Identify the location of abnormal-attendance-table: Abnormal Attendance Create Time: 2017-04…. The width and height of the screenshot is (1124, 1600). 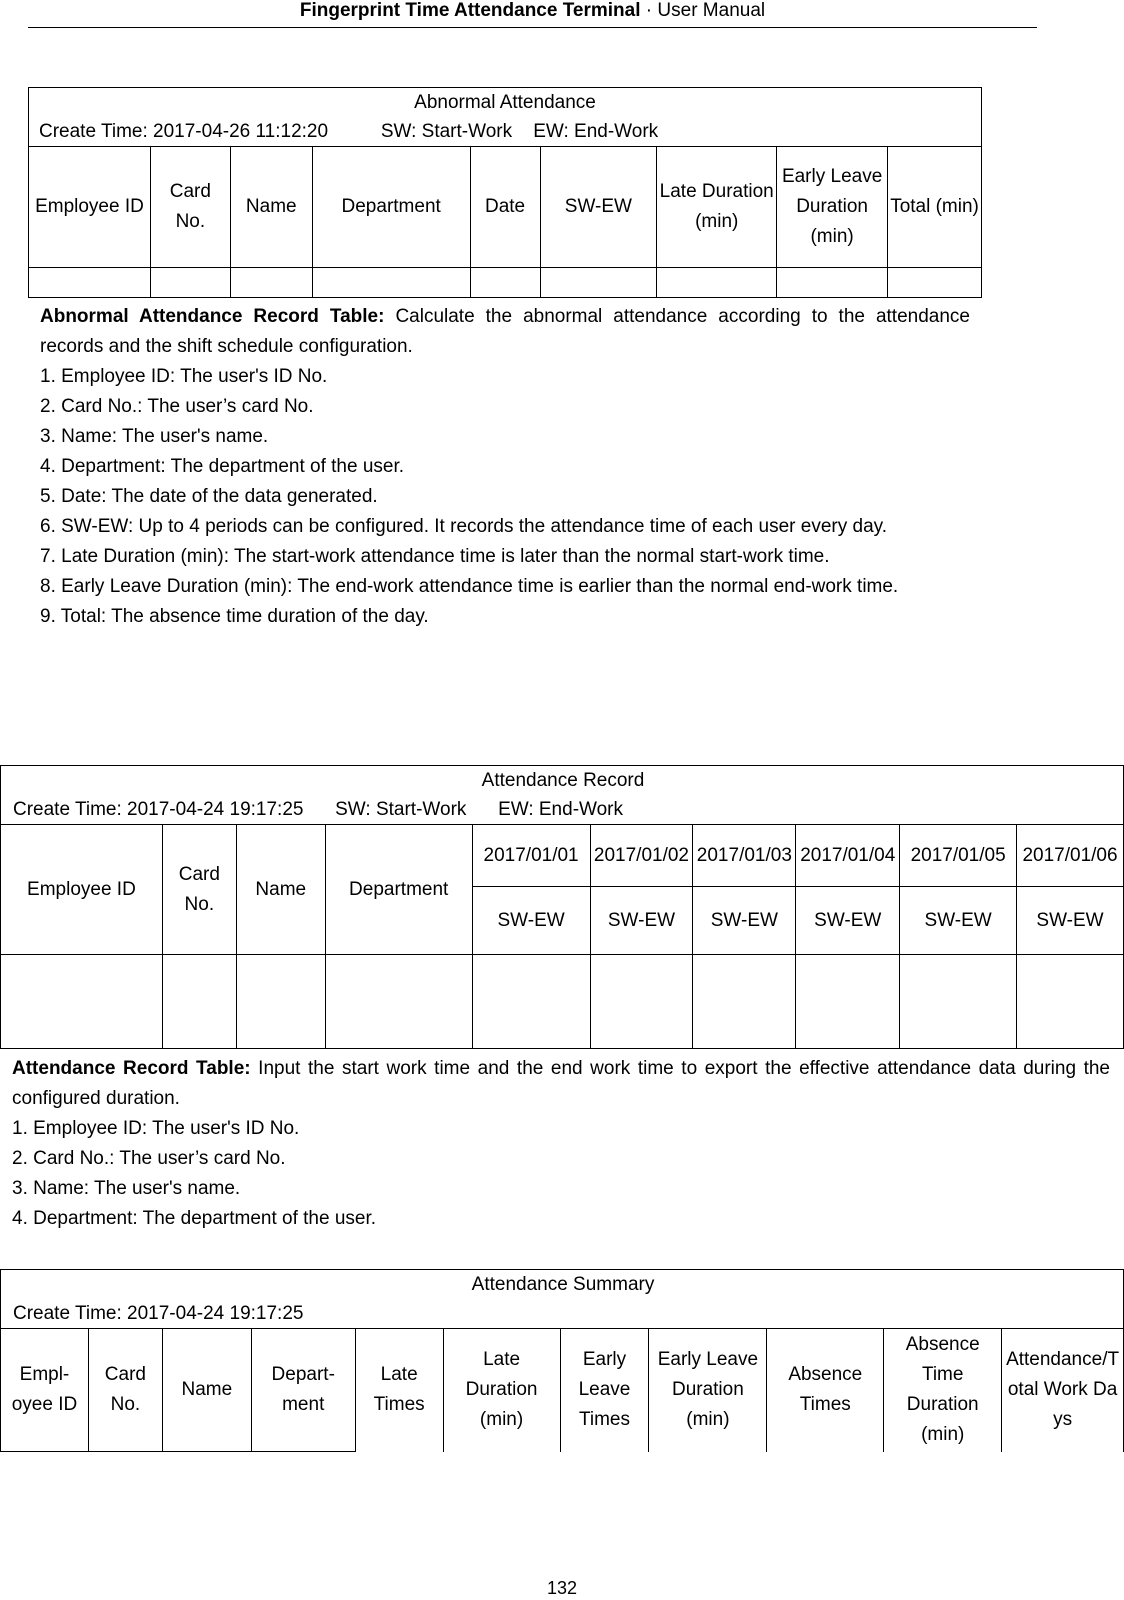
(505, 192).